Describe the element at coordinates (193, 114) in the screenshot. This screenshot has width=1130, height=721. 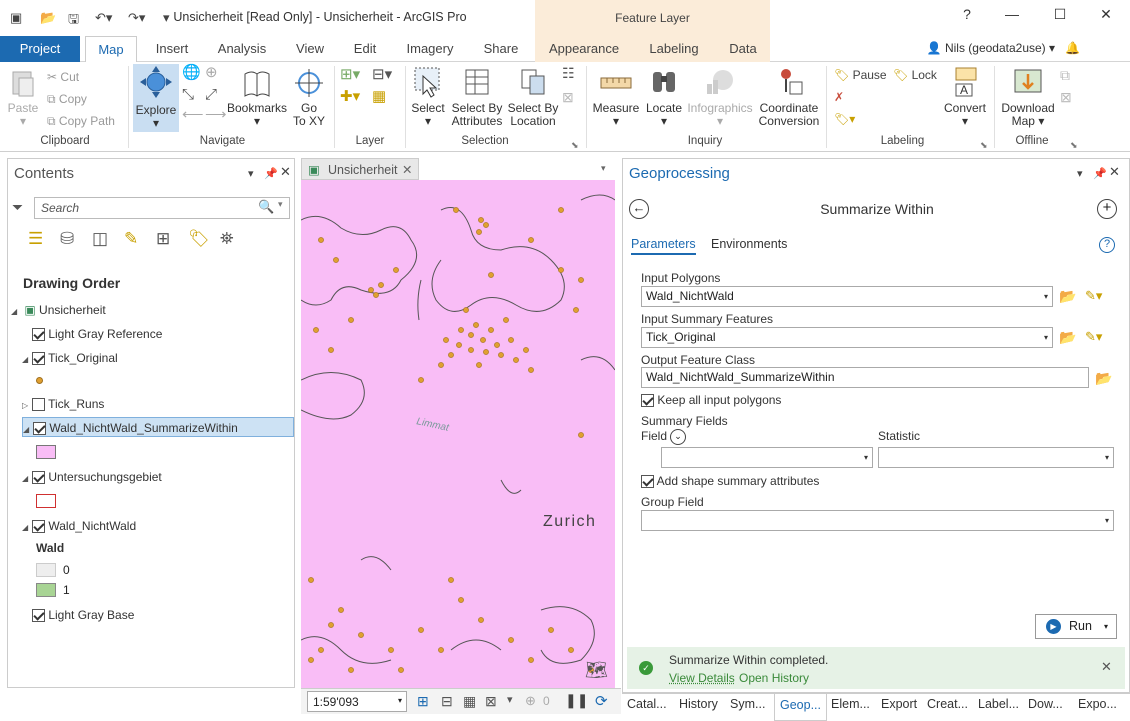
I see `previous-extent-icon: ⟵` at that location.